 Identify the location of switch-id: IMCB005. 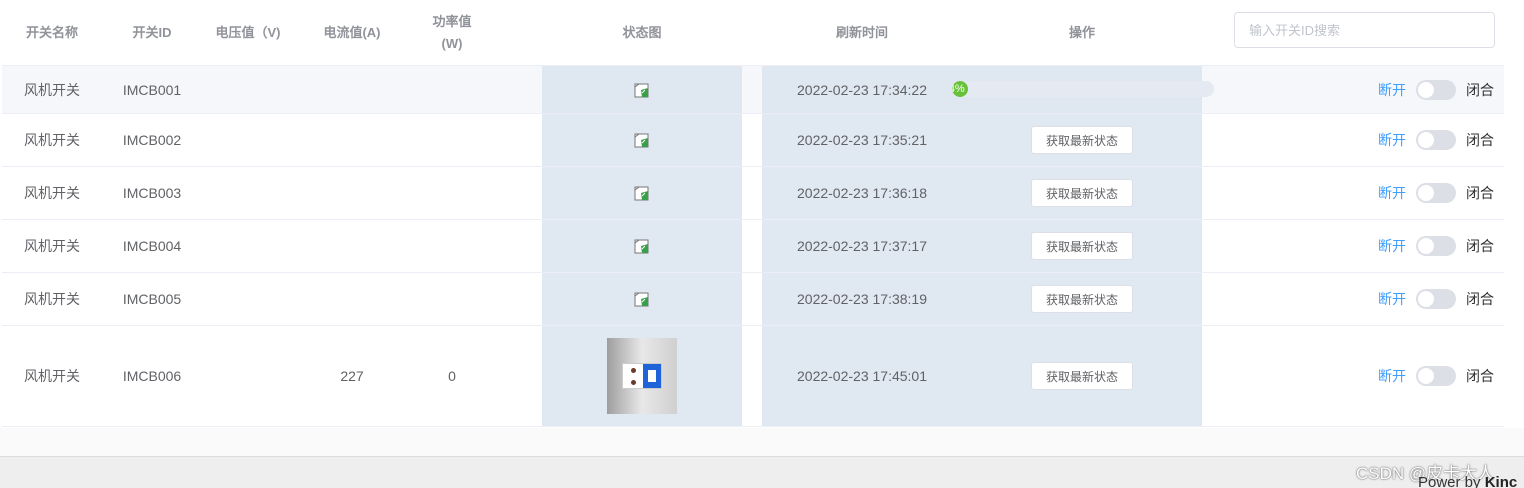
(152, 299).